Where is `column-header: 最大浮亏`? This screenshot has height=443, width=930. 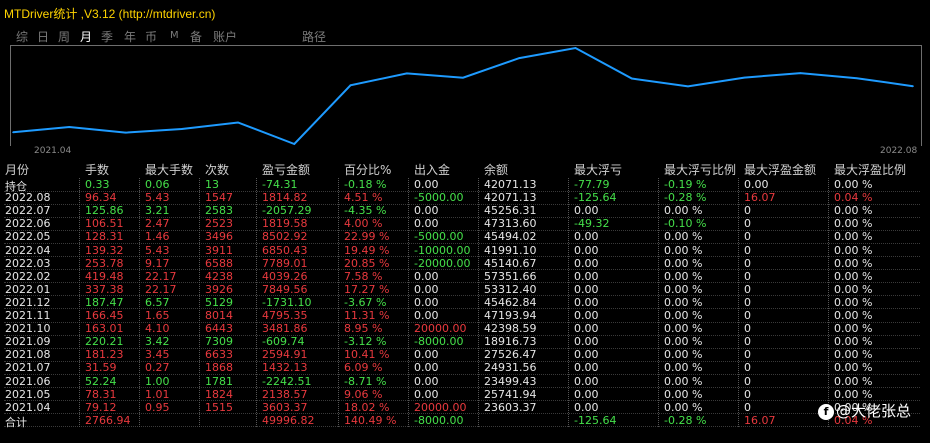 column-header: 最大浮亏 is located at coordinates (598, 170).